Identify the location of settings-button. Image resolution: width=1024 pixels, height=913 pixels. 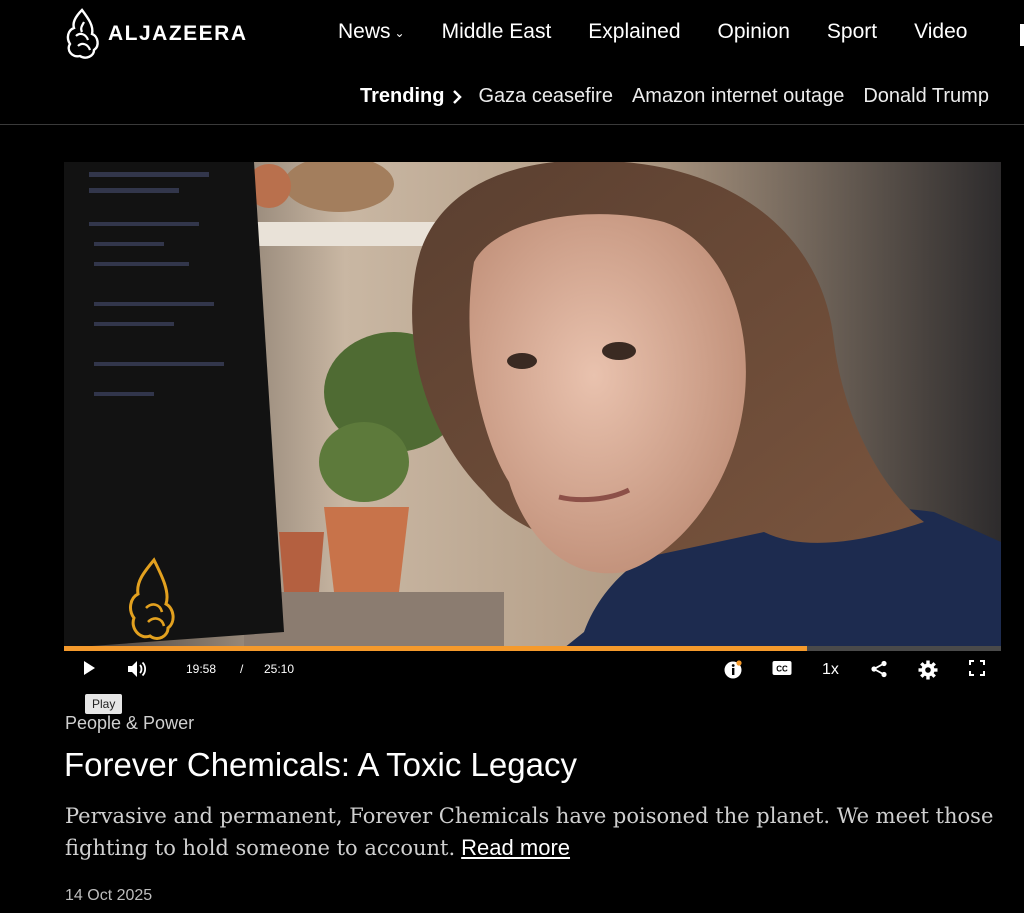
(928, 670).